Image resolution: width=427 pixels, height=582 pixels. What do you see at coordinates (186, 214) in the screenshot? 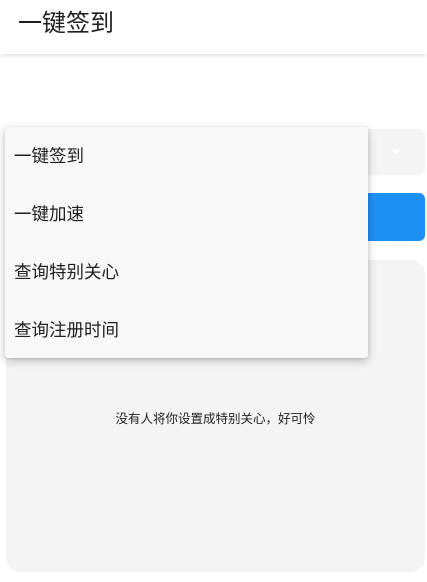
I see `menu-item-speed-up: 一键加速` at bounding box center [186, 214].